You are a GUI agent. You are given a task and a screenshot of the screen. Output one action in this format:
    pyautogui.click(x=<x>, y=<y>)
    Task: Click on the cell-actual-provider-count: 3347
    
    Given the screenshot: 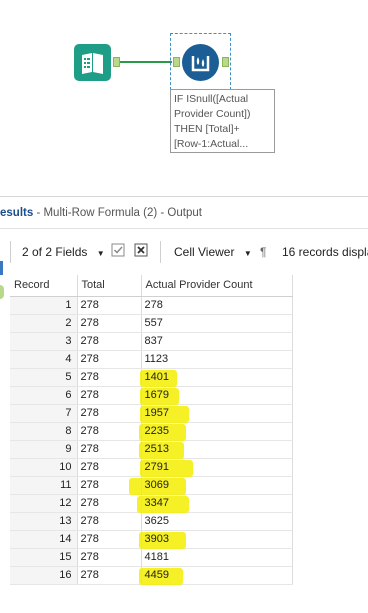 What is the action you would take?
    pyautogui.click(x=214, y=503)
    